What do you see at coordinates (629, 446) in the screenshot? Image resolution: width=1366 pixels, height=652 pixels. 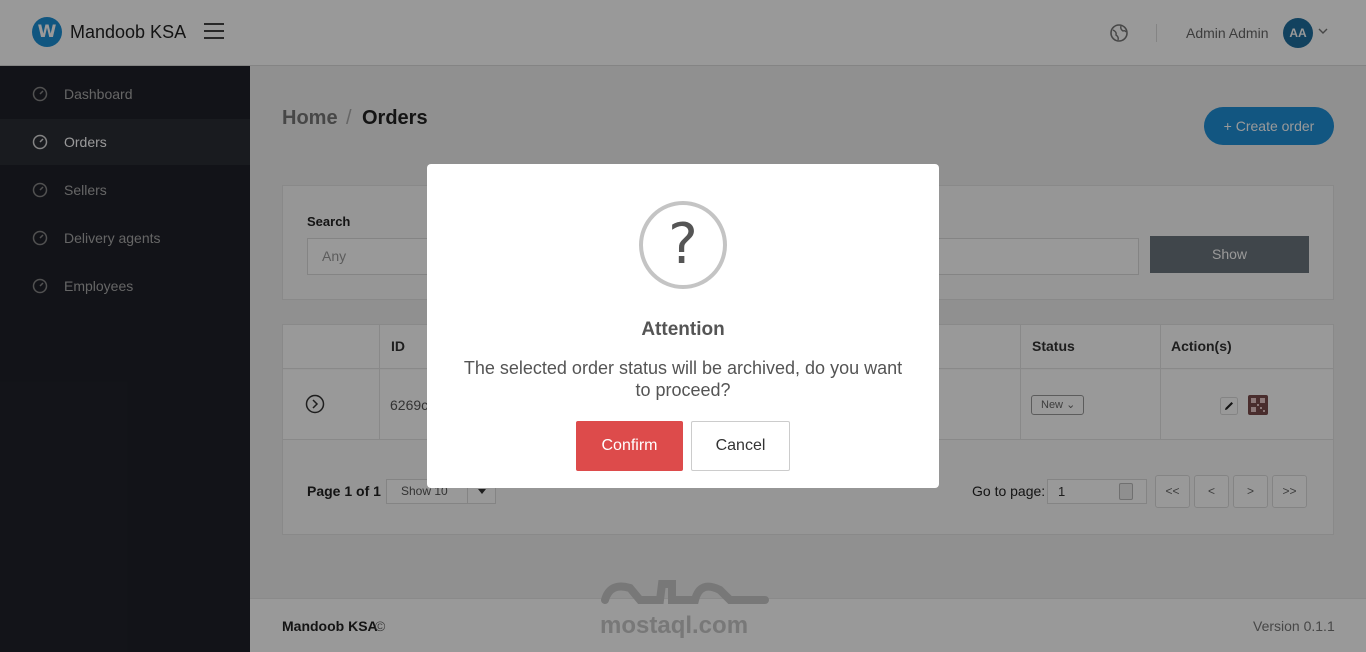 I see `confirm-button: Confirm` at bounding box center [629, 446].